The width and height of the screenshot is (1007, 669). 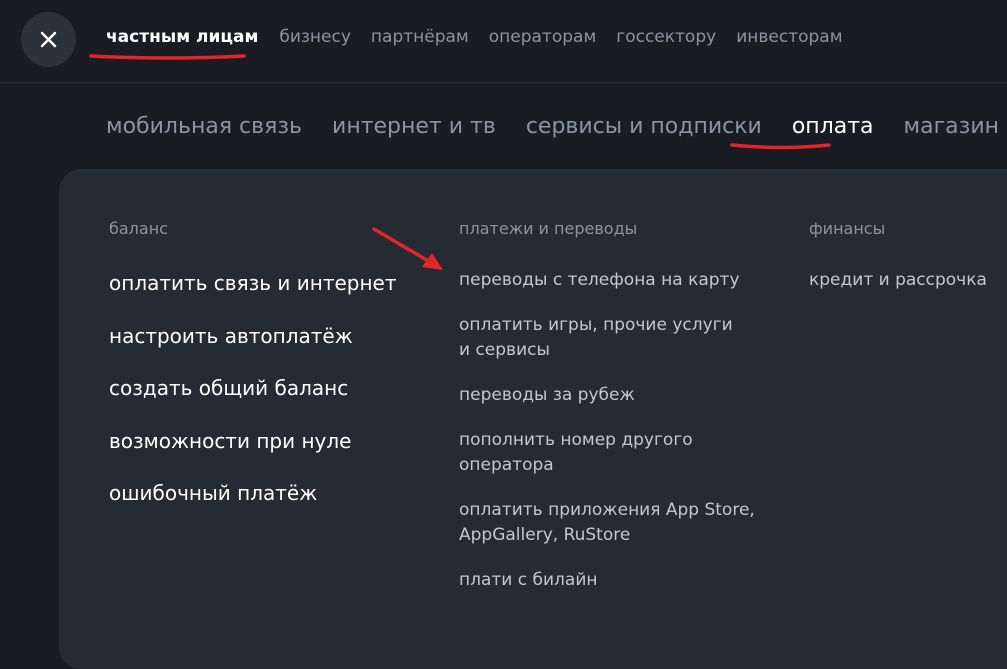 I want to click on shared-balance-link: создать общий баланс, so click(x=228, y=388).